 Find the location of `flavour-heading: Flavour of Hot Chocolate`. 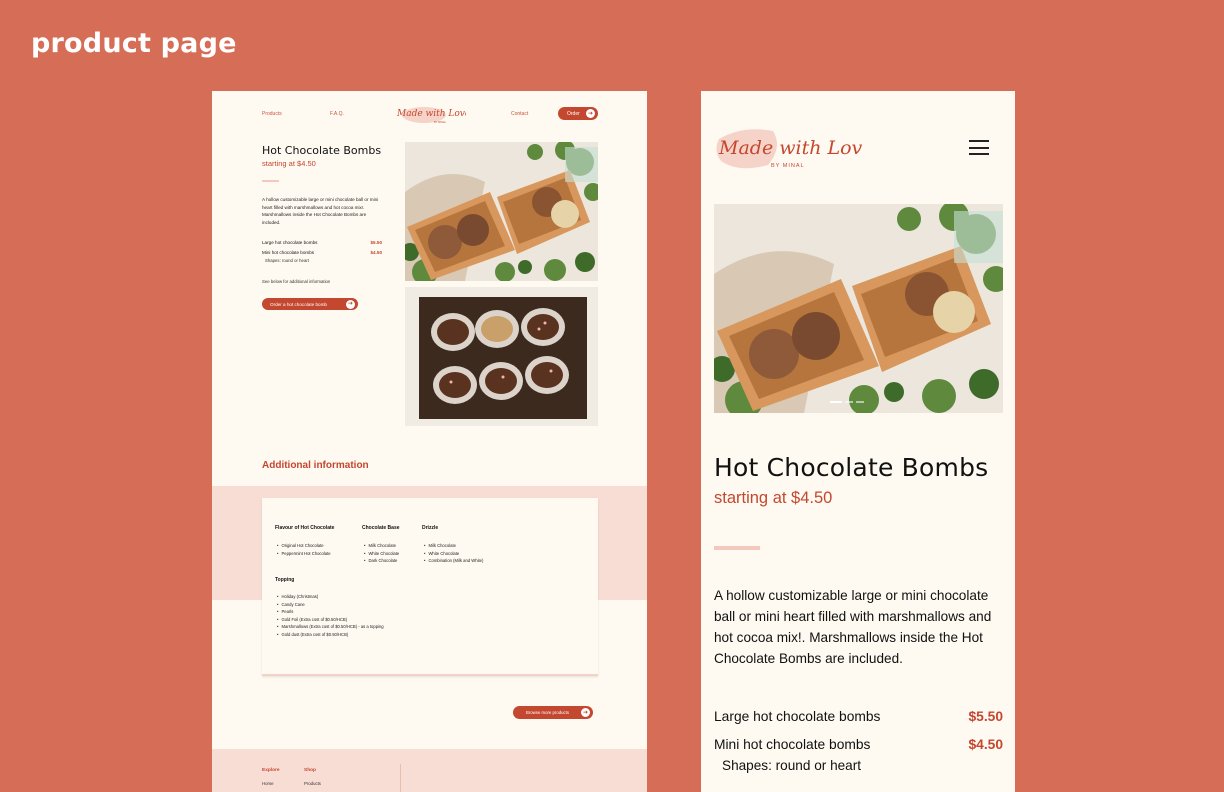

flavour-heading: Flavour of Hot Chocolate is located at coordinates (305, 528).